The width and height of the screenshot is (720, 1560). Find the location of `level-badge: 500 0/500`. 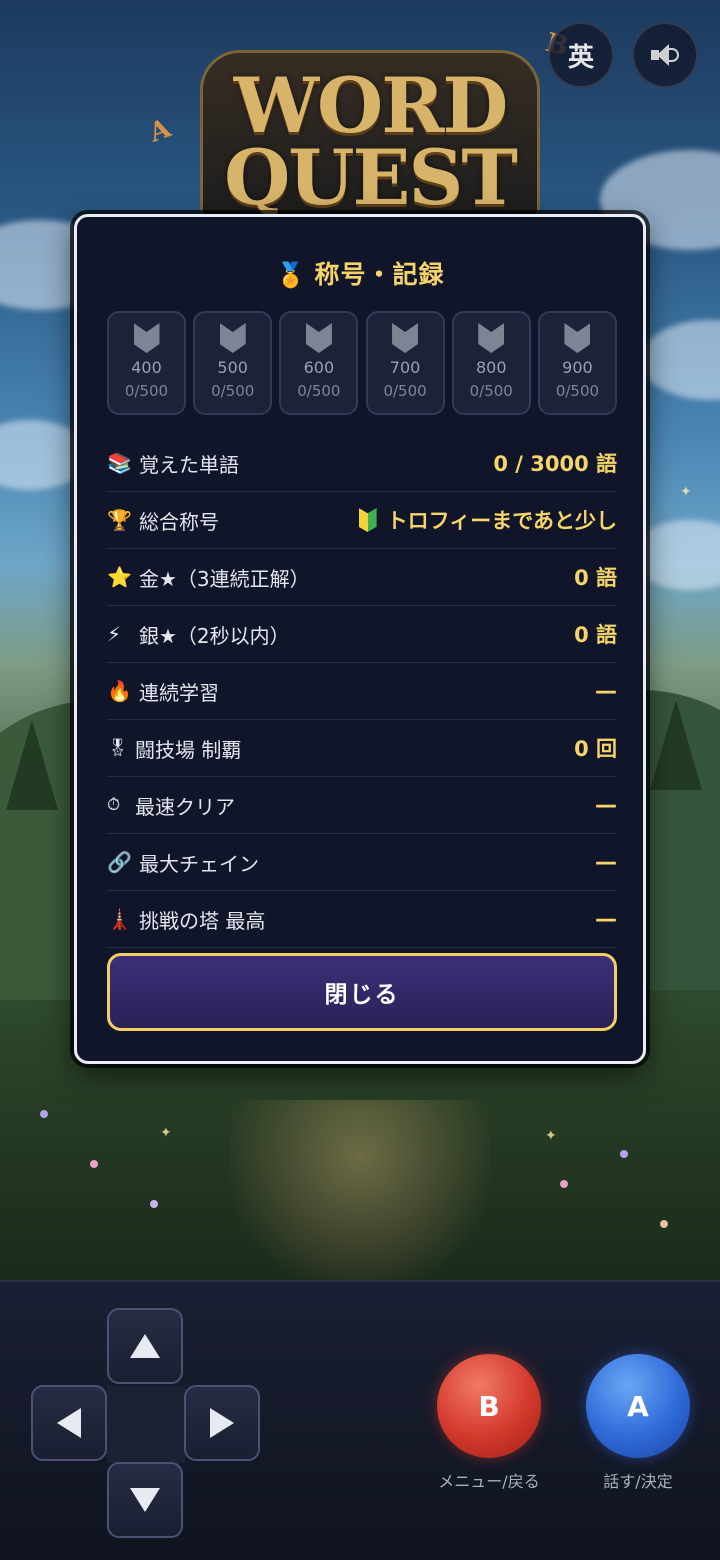

level-badge: 500 0/500 is located at coordinates (233, 363).